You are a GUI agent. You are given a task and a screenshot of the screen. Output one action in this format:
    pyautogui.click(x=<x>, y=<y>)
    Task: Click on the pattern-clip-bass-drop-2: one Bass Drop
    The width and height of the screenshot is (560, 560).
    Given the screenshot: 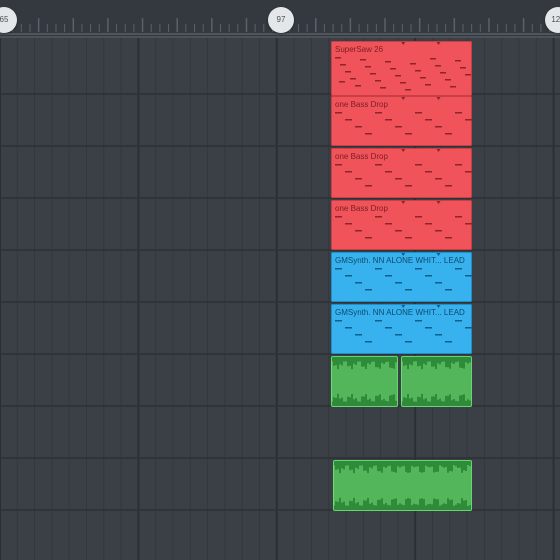 What is the action you would take?
    pyautogui.click(x=401, y=173)
    